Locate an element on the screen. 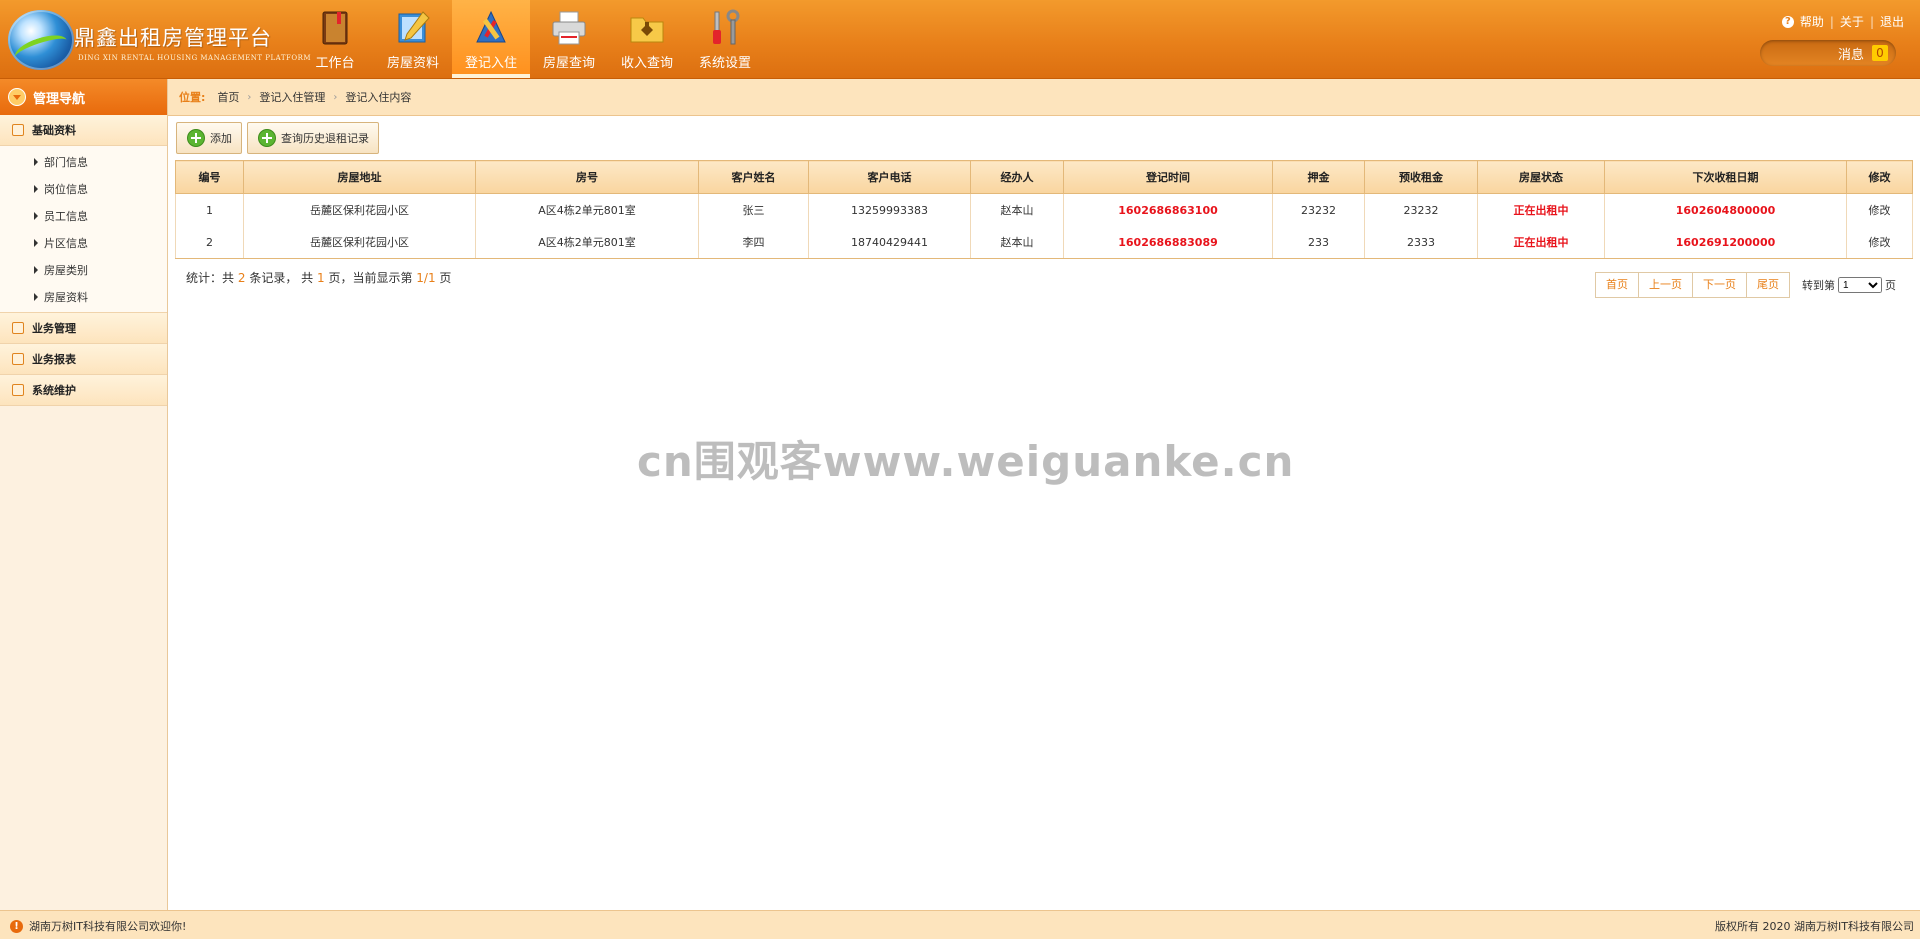 Image resolution: width=1920 pixels, height=939 pixels. nav-checkin: 登记入住 is located at coordinates (491, 39).